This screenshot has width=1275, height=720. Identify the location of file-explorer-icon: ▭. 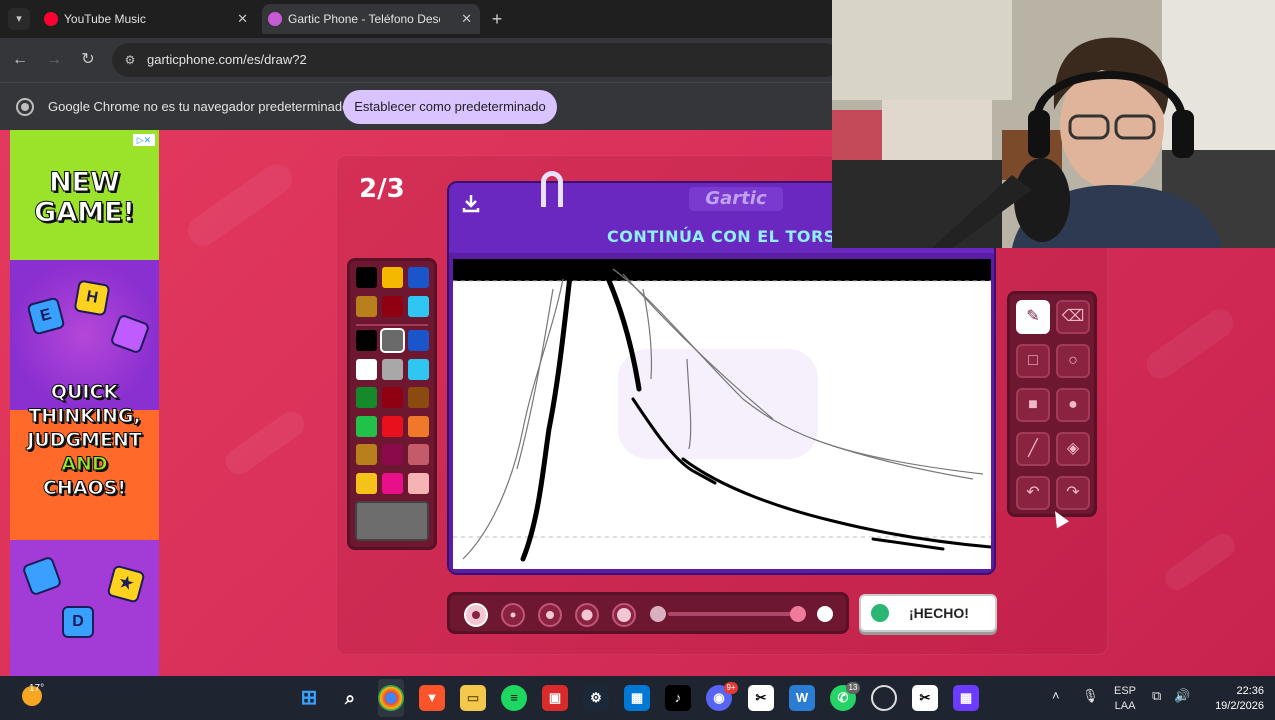
(473, 698).